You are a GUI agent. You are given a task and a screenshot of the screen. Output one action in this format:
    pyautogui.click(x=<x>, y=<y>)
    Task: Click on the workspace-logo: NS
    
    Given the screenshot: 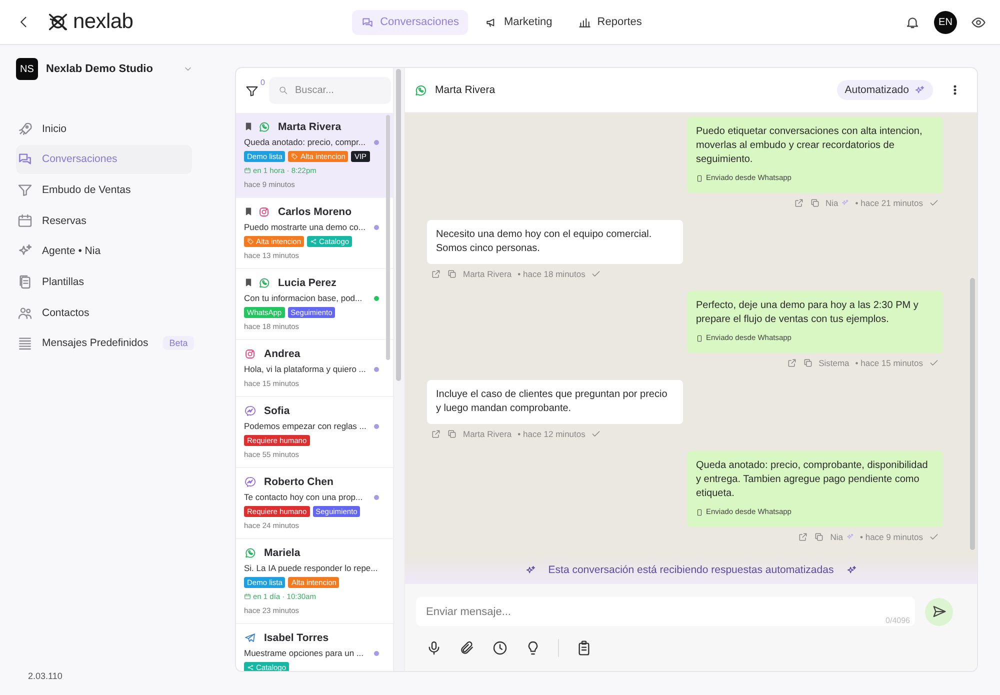 What is the action you would take?
    pyautogui.click(x=27, y=69)
    